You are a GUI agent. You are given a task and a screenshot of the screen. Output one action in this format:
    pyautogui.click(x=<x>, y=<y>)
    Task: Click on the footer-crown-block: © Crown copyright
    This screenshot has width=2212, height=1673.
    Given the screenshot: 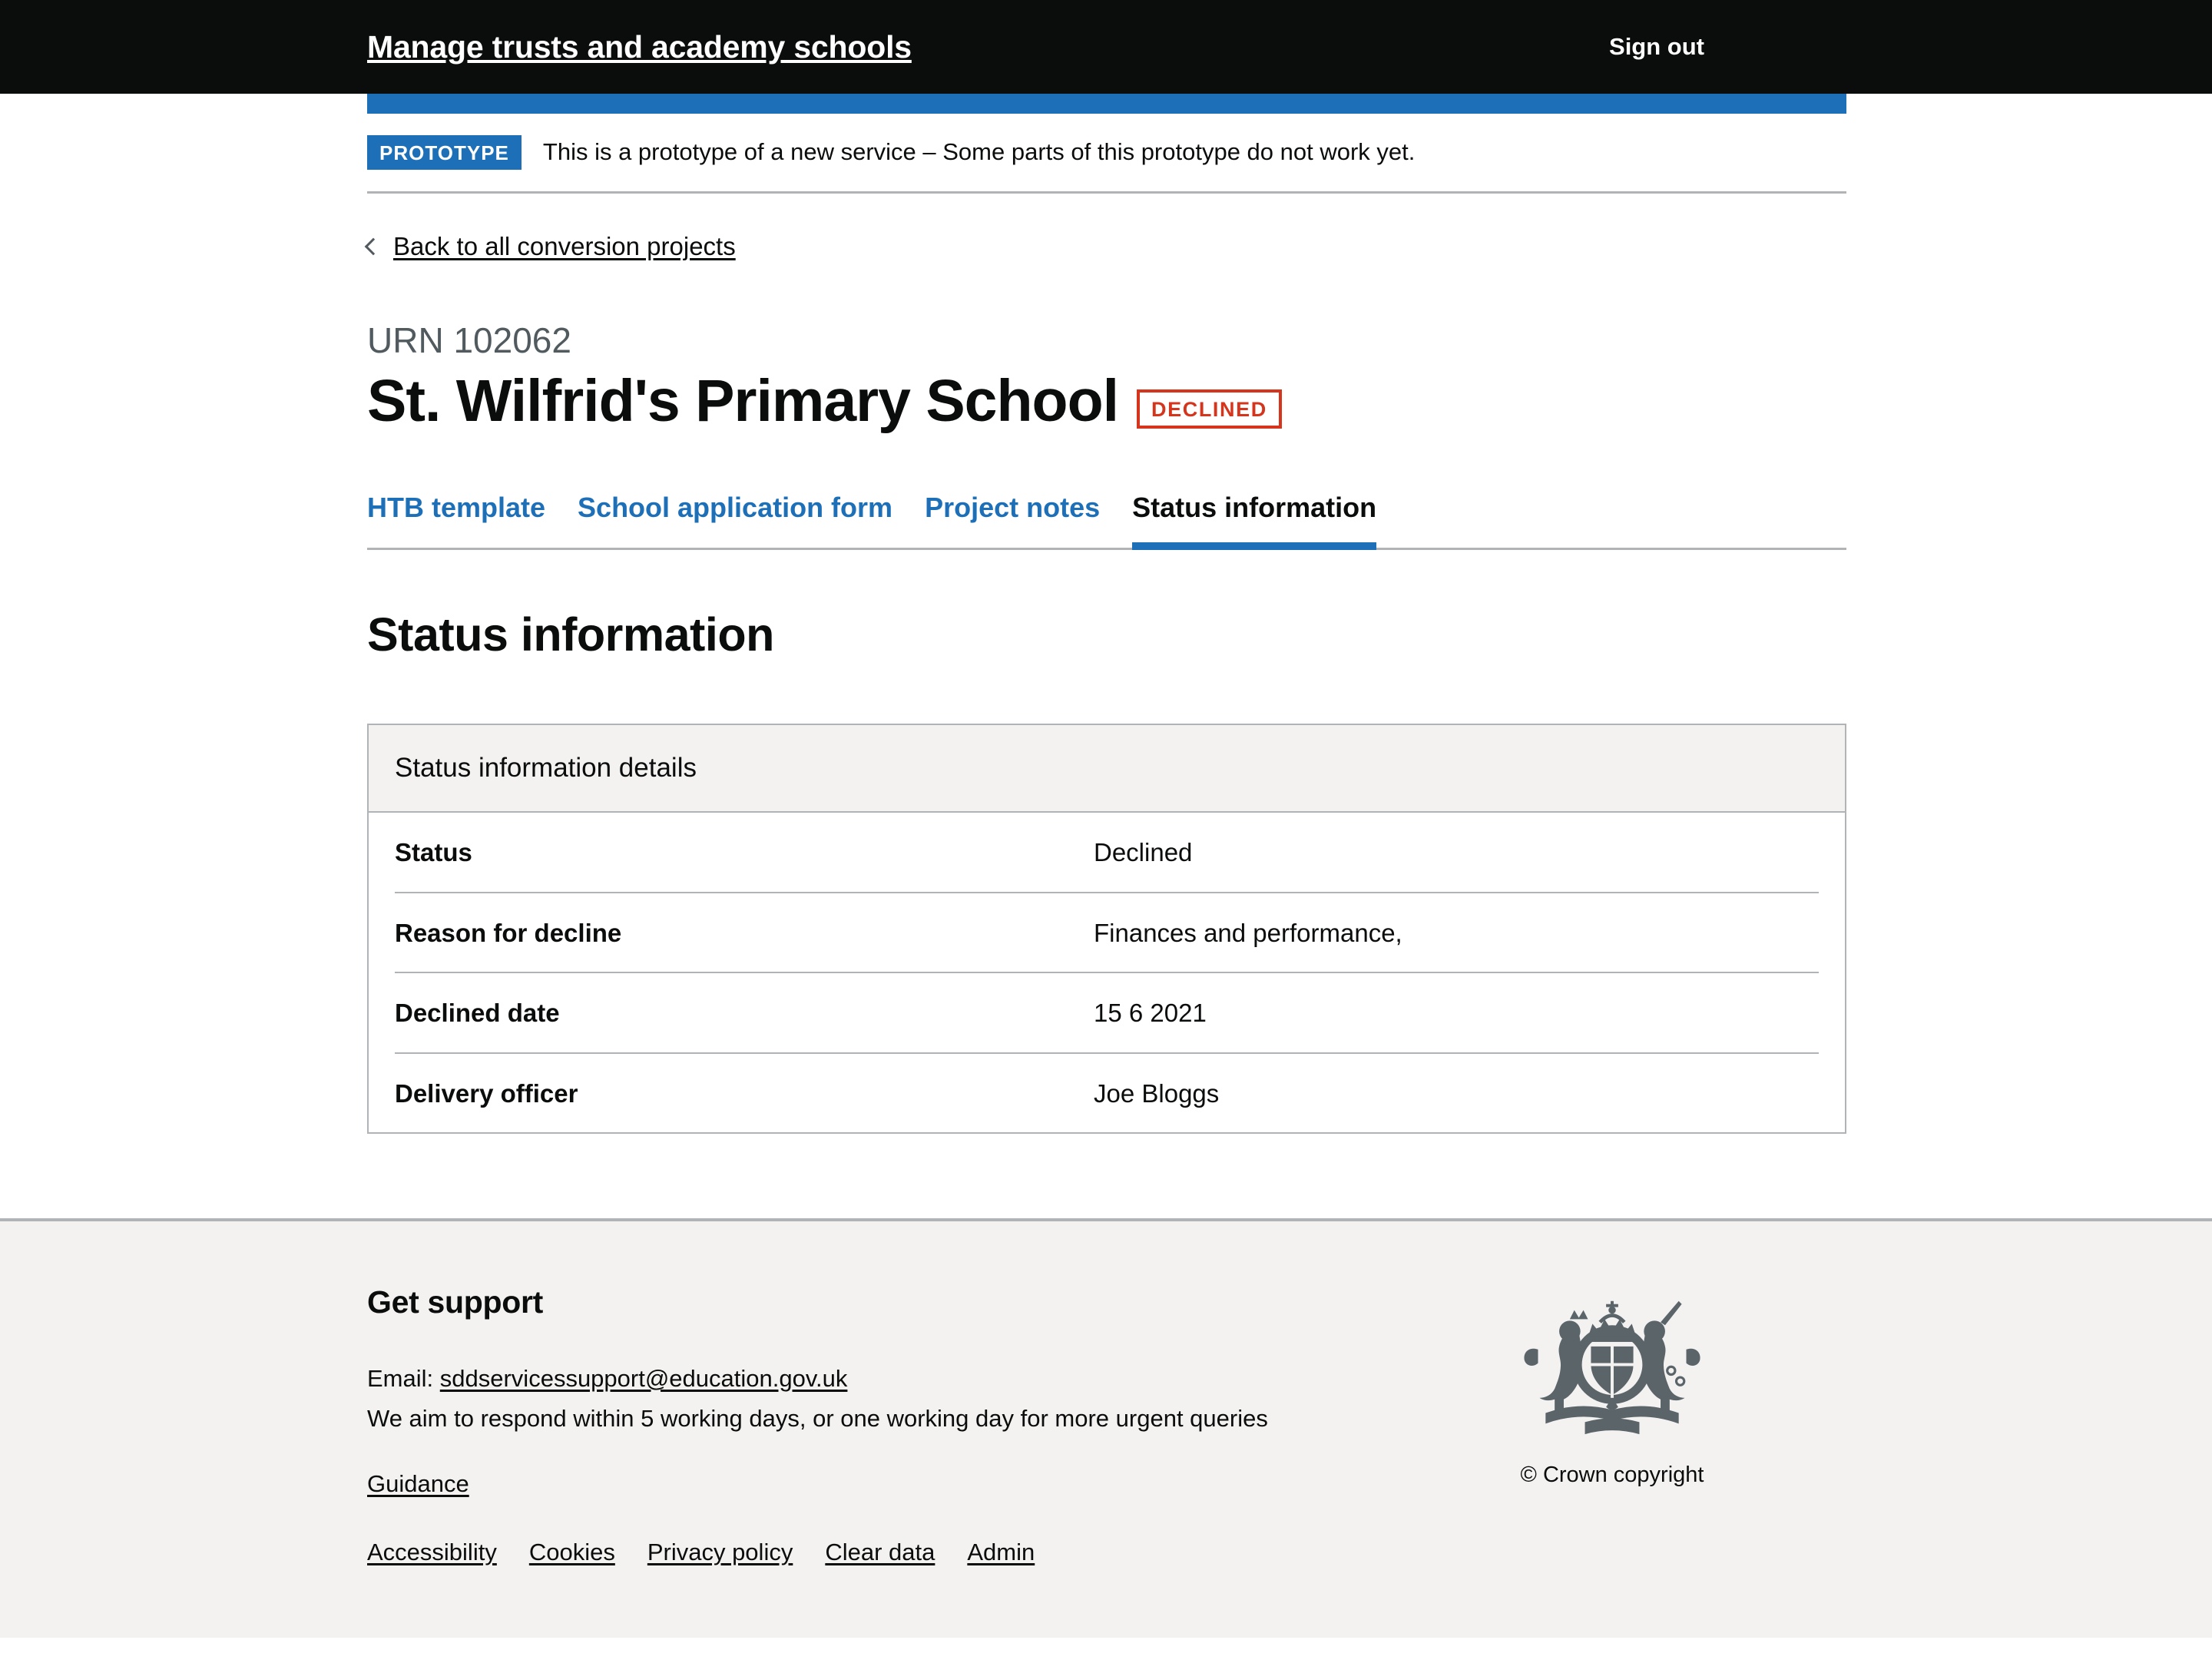 What is the action you would take?
    pyautogui.click(x=1612, y=1385)
    